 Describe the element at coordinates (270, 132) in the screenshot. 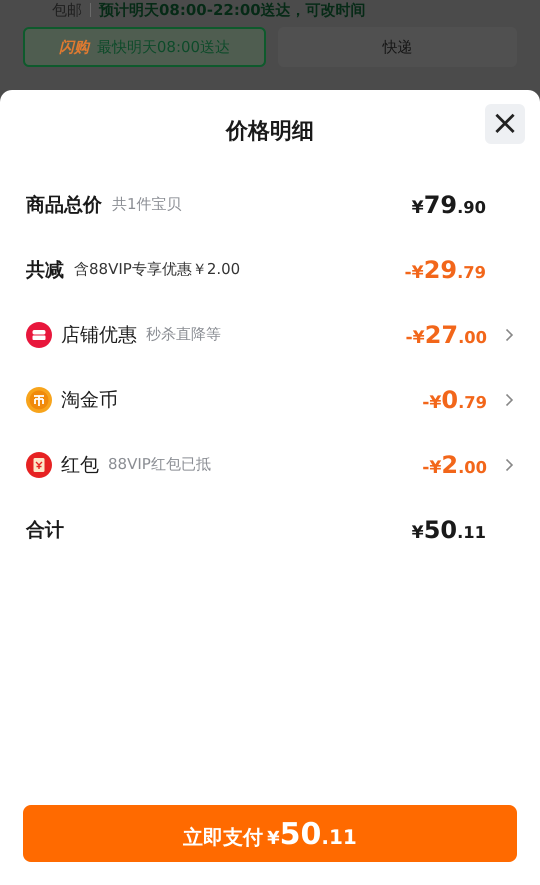

I see `sheet-title: 价格明细` at that location.